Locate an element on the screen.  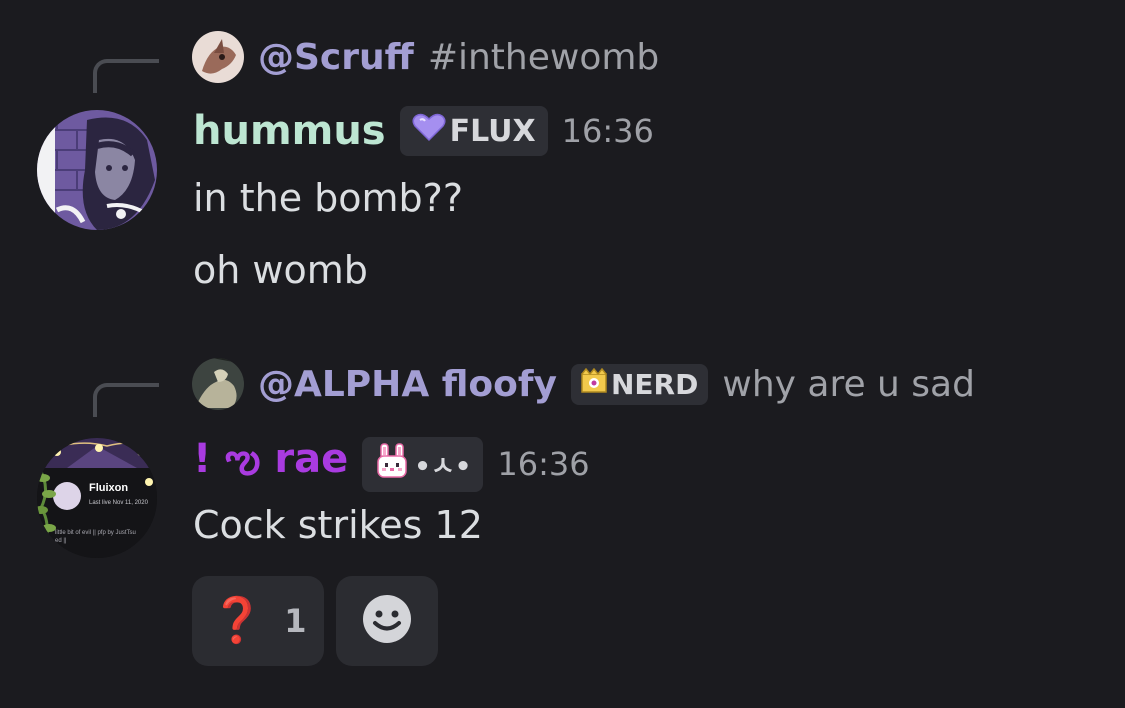
reply-guild-tag-label: NERD is located at coordinates (655, 384).